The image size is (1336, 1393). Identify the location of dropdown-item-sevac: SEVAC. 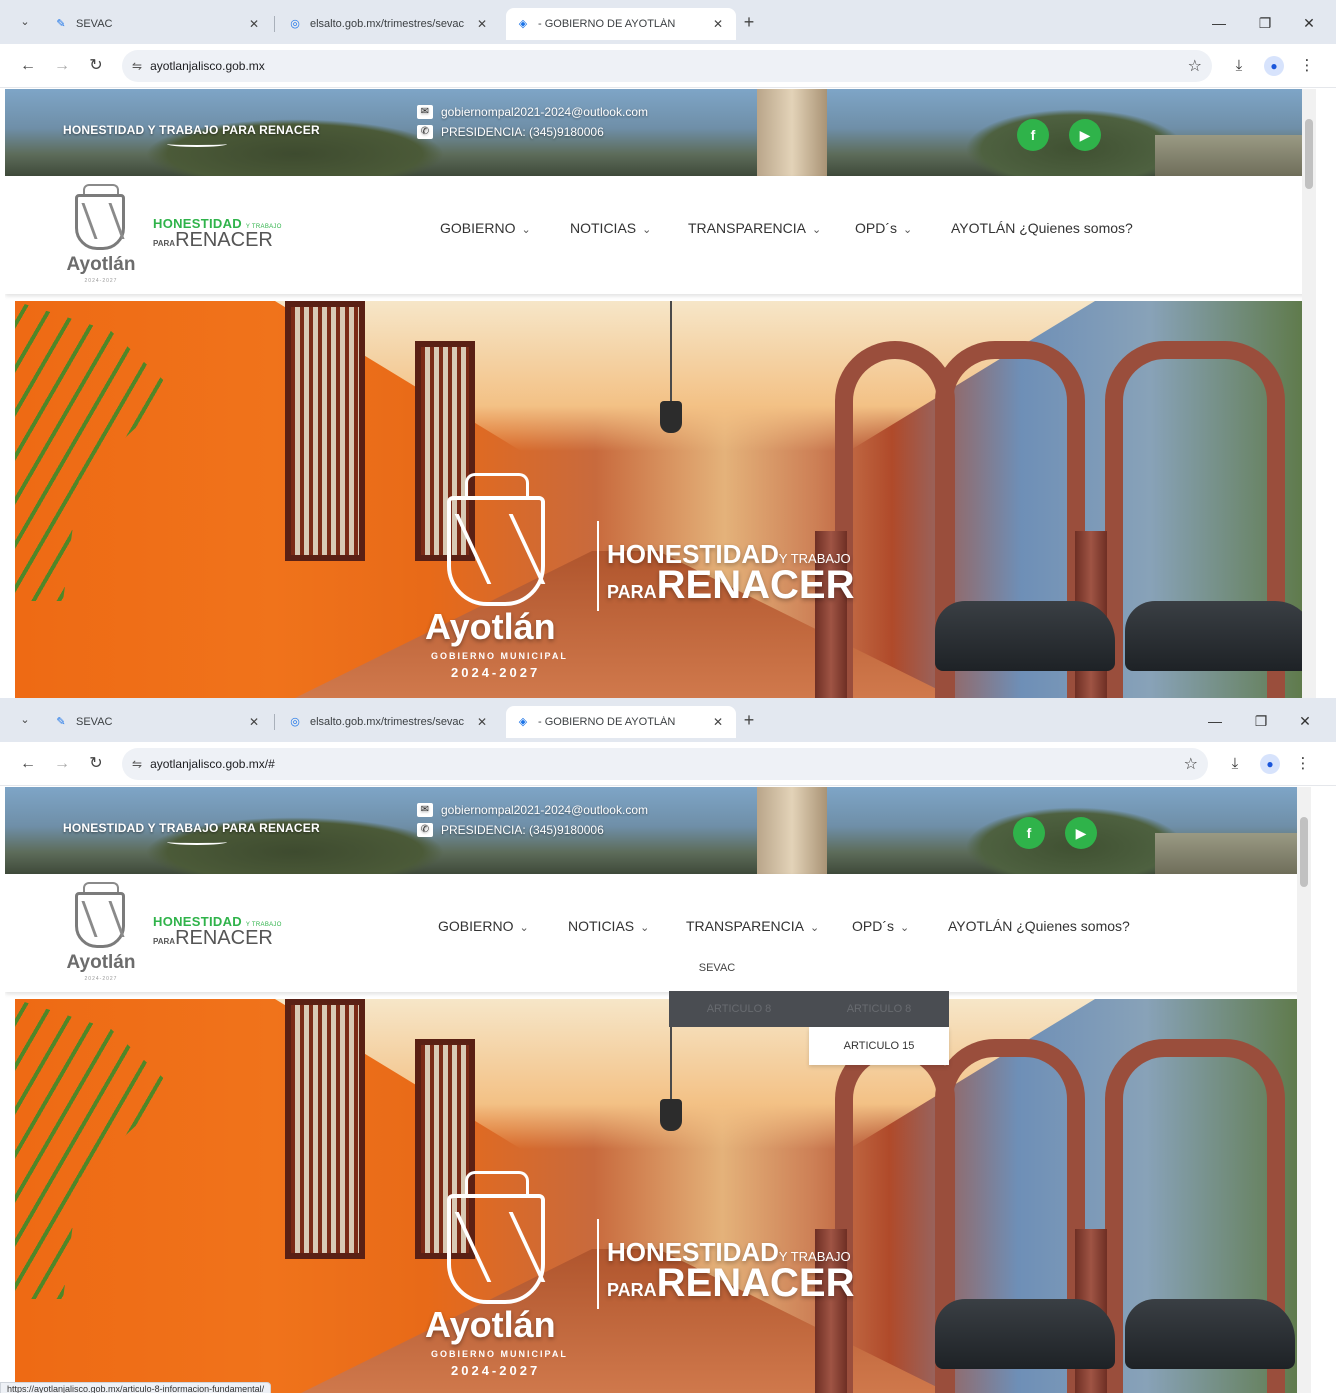
(717, 968).